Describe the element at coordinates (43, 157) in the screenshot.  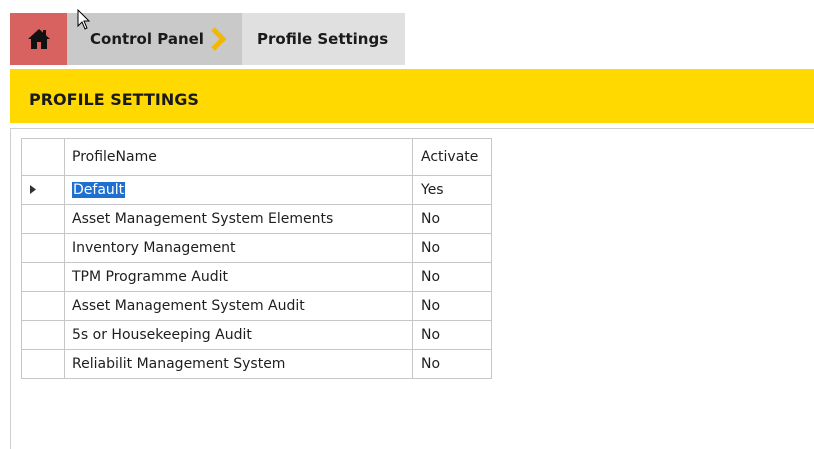
I see `row-header-corner` at that location.